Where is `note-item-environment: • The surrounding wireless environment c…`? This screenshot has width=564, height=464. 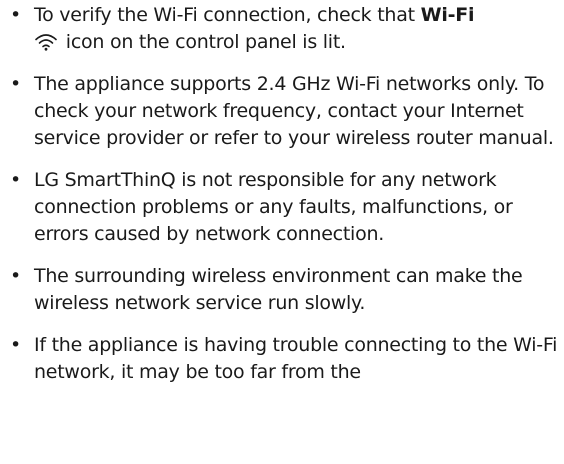
note-item-environment: • The surrounding wireless environment c… is located at coordinates (282, 290).